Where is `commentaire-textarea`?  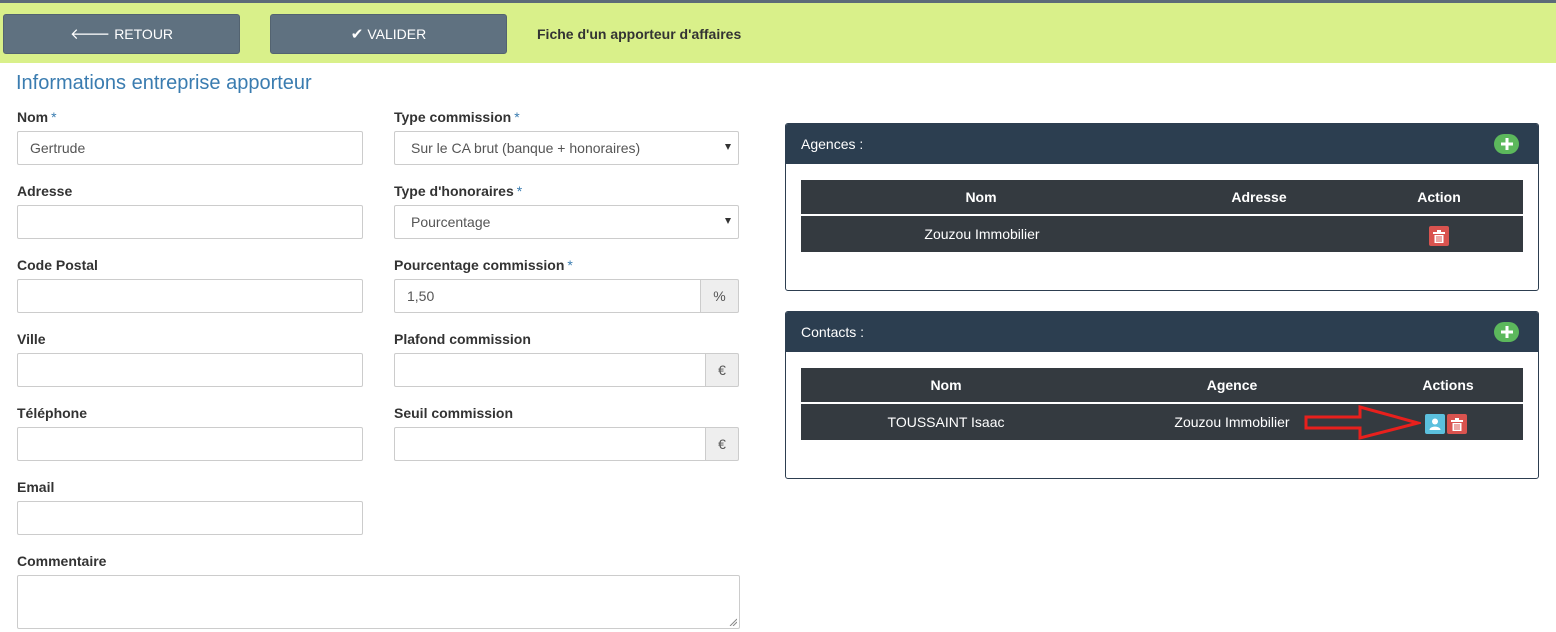
commentaire-textarea is located at coordinates (378, 602).